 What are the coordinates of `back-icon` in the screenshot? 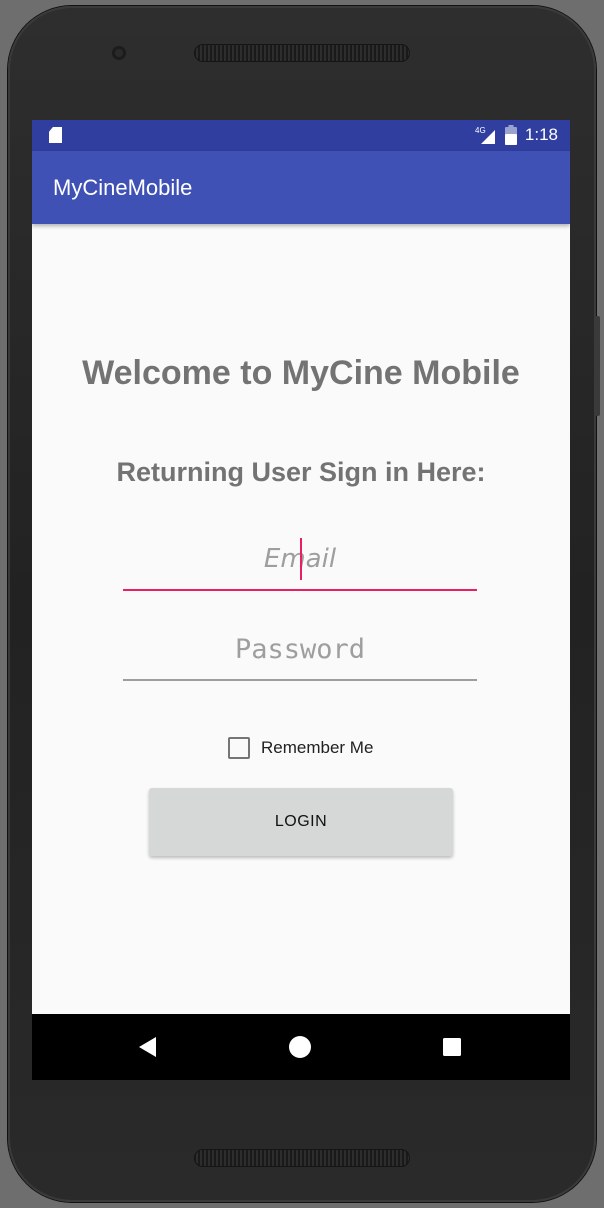 It's located at (147, 1047).